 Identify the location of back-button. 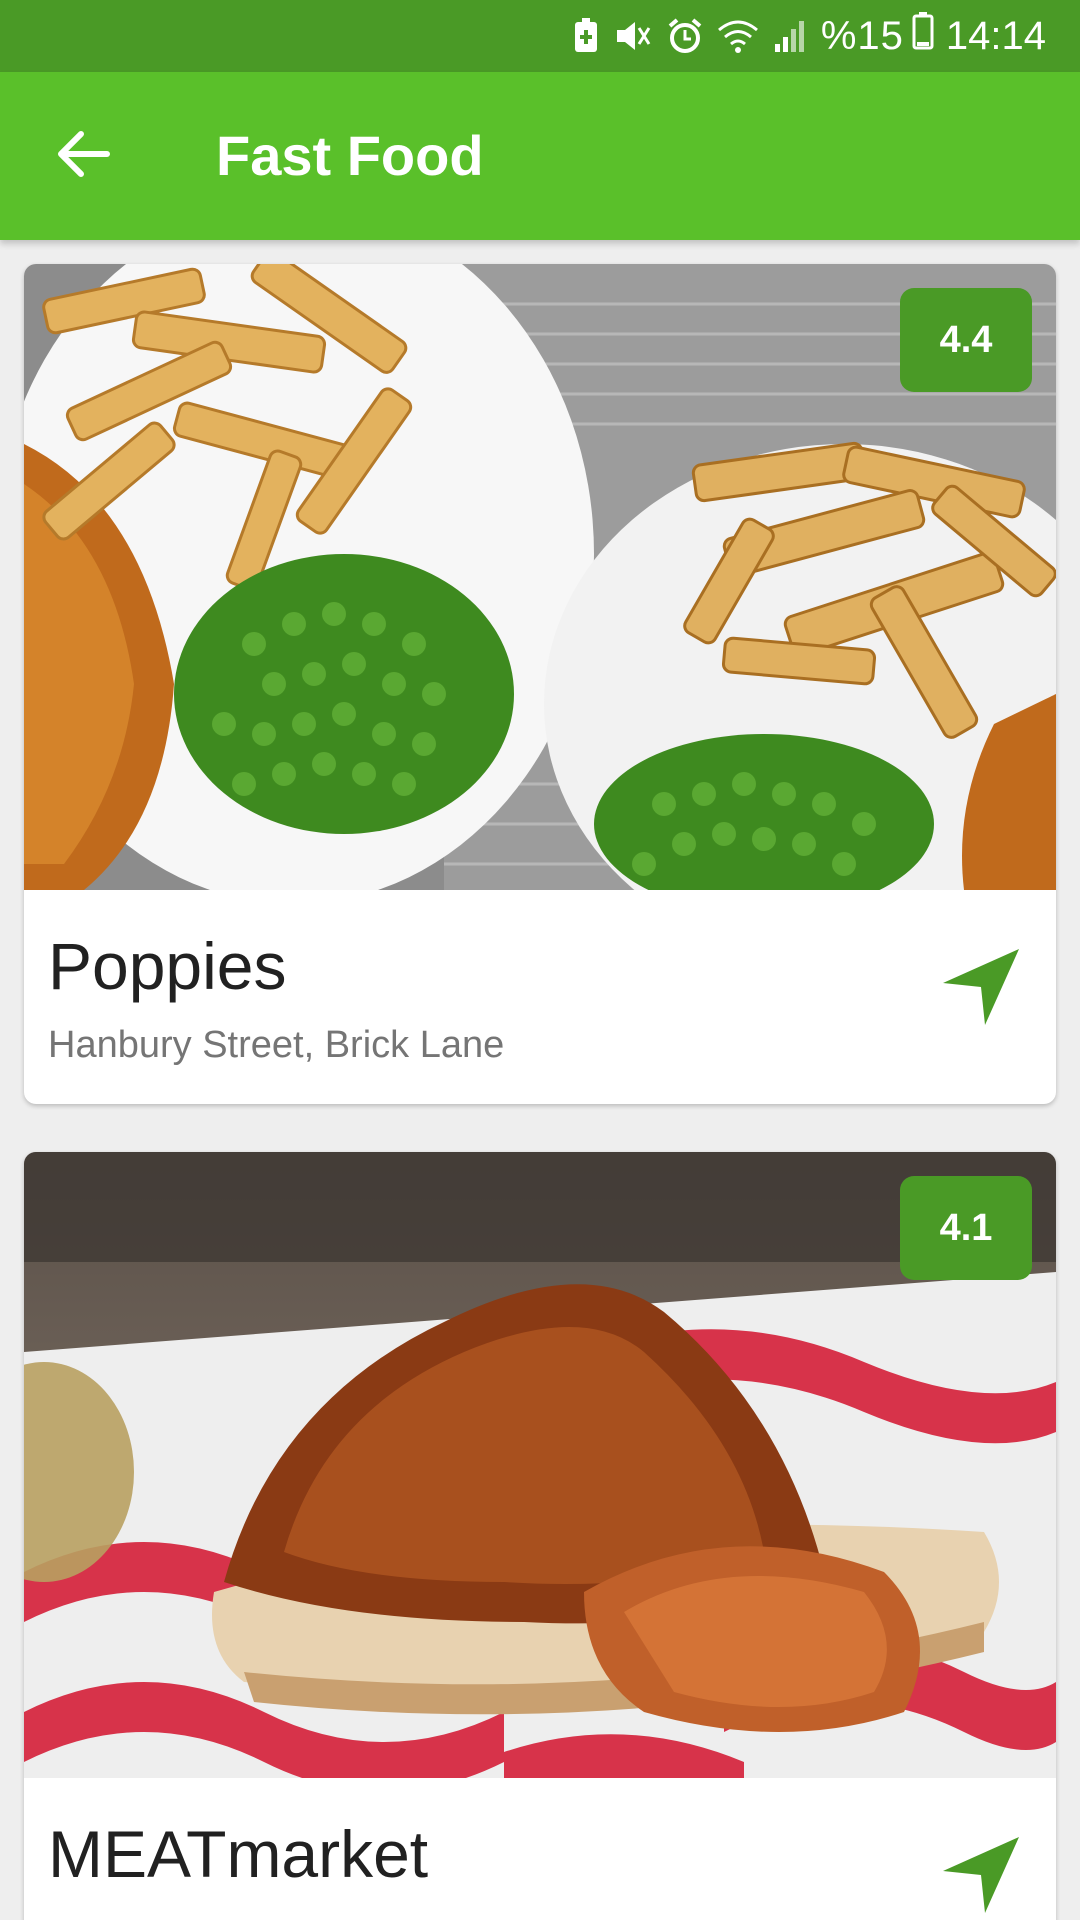
(84, 156).